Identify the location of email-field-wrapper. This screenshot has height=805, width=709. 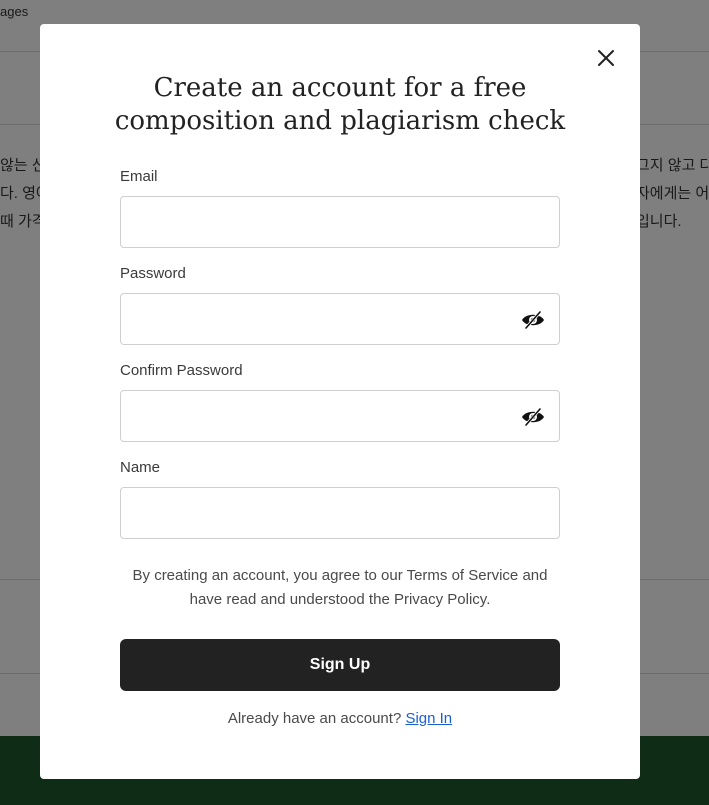
(340, 222).